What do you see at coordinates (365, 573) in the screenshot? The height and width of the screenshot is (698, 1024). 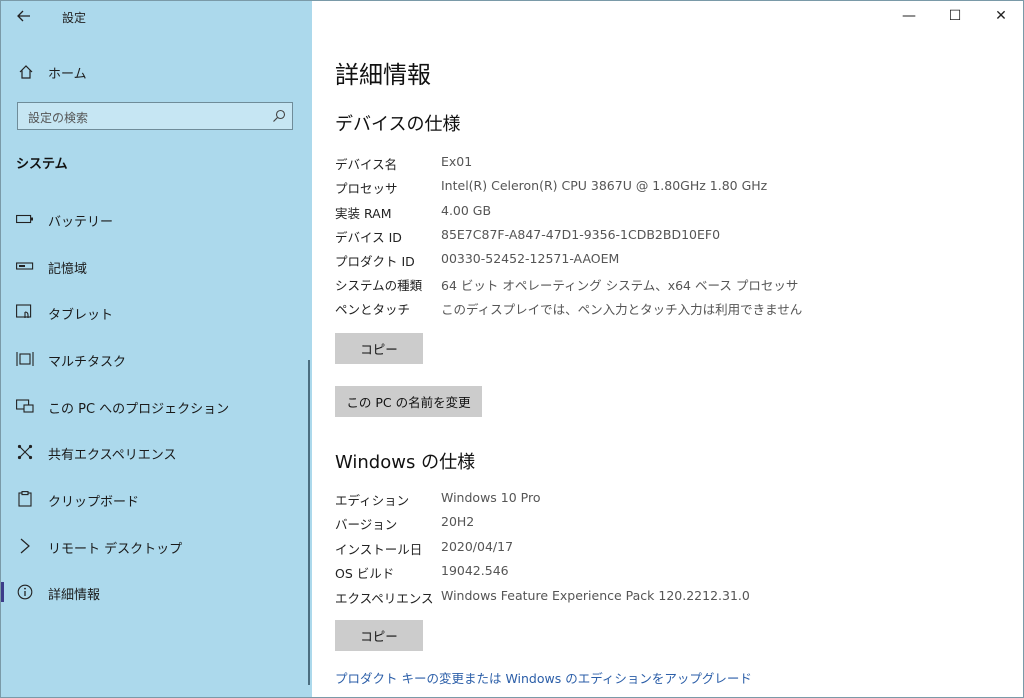 I see `spec-key: OS ビルド` at bounding box center [365, 573].